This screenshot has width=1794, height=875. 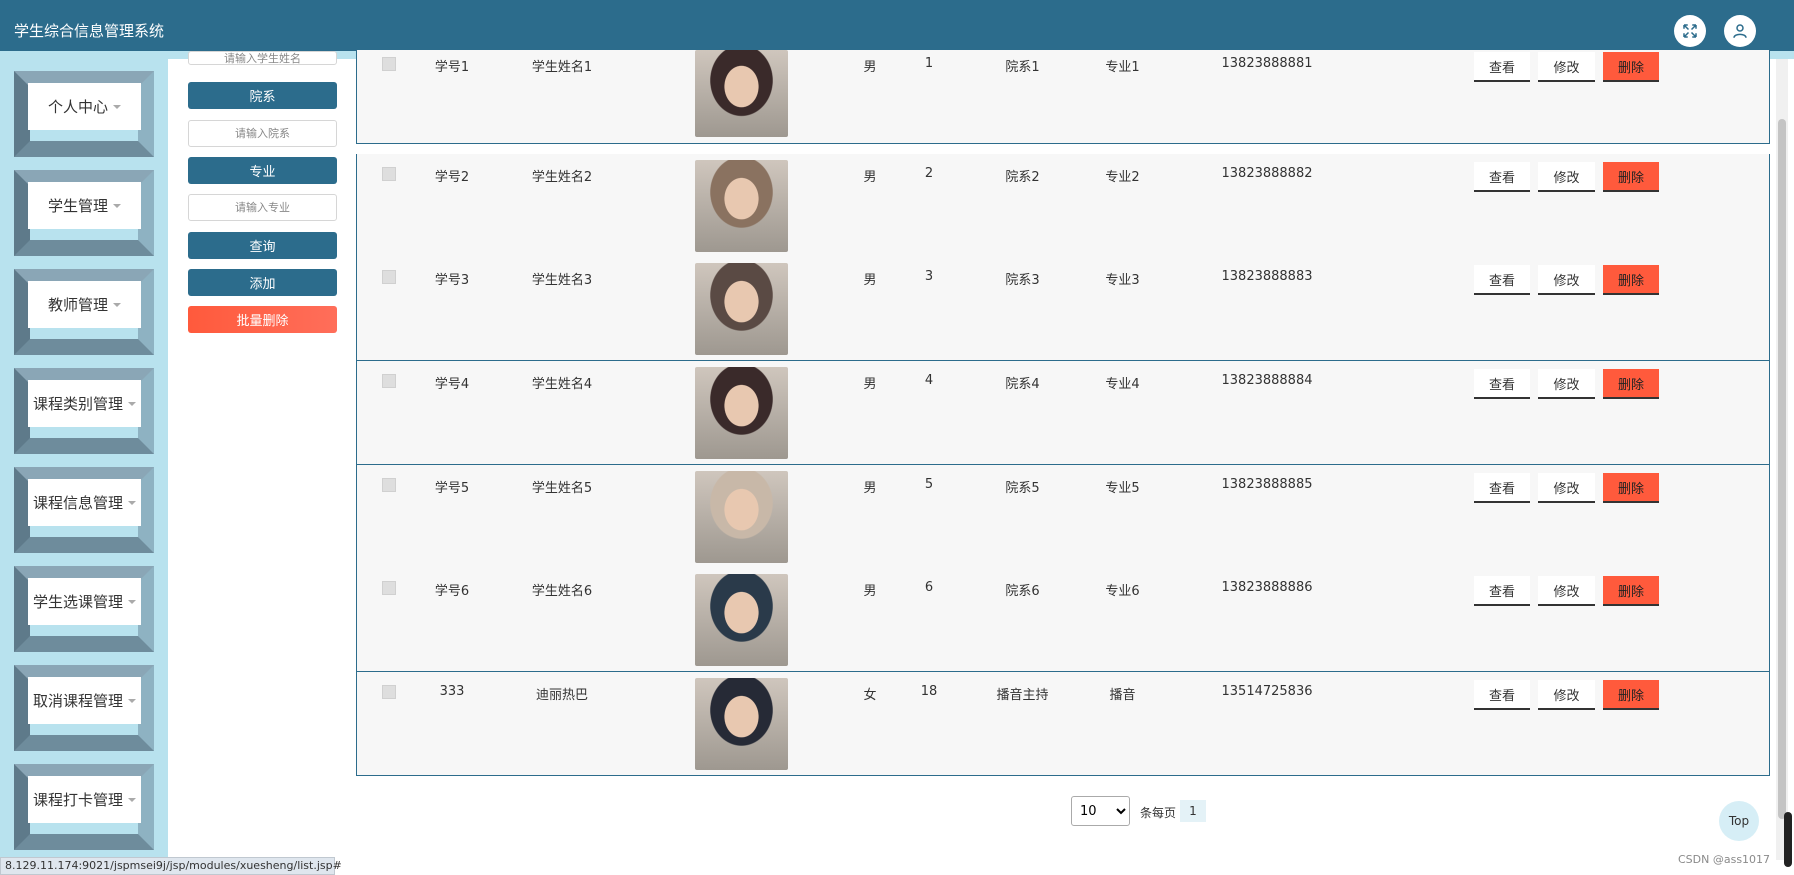 I want to click on user-icon, so click(x=1740, y=31).